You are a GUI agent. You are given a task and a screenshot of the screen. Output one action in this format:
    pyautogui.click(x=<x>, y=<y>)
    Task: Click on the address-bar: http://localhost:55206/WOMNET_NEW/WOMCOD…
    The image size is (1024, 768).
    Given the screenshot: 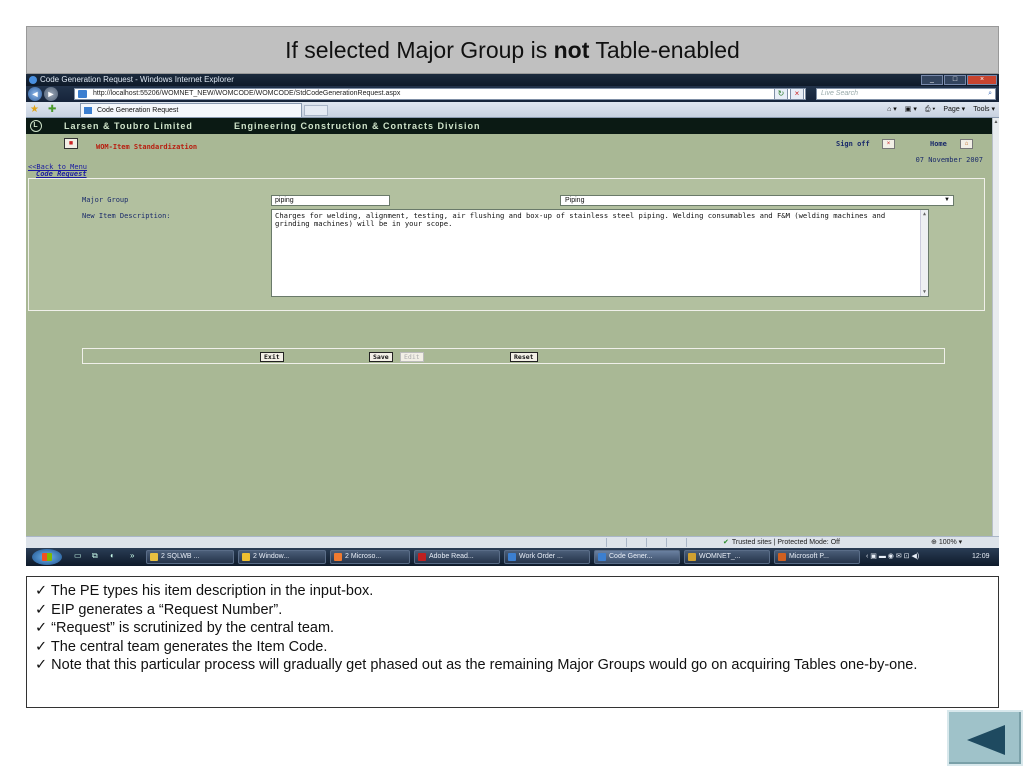 What is the action you would take?
    pyautogui.click(x=440, y=94)
    